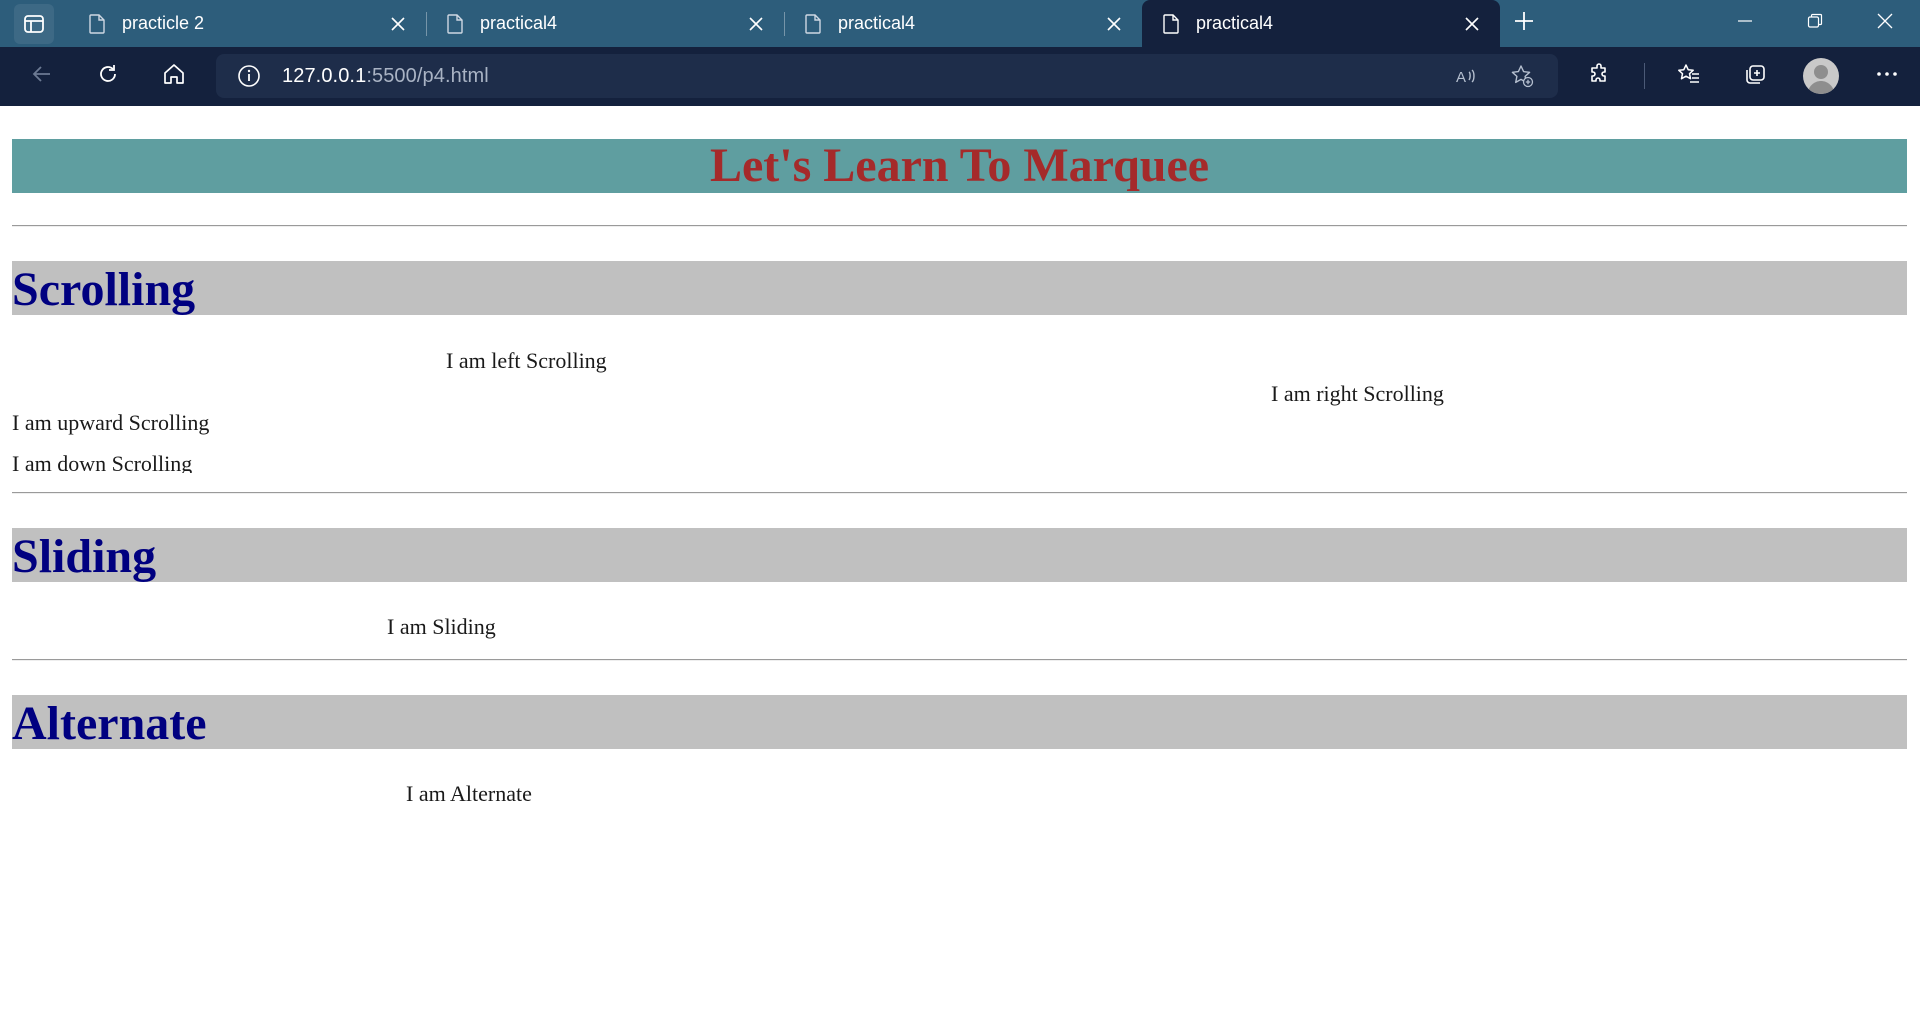 The image size is (1920, 1018). I want to click on collections-icon, so click(1755, 76).